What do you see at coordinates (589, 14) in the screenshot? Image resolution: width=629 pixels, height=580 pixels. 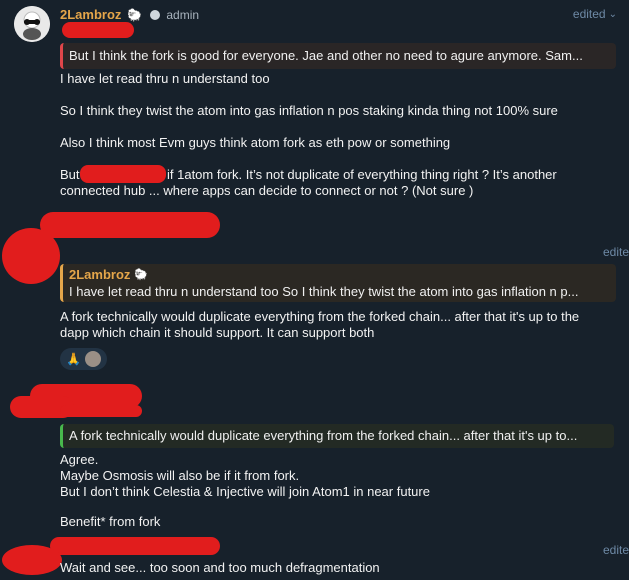 I see `edited-text: edited` at bounding box center [589, 14].